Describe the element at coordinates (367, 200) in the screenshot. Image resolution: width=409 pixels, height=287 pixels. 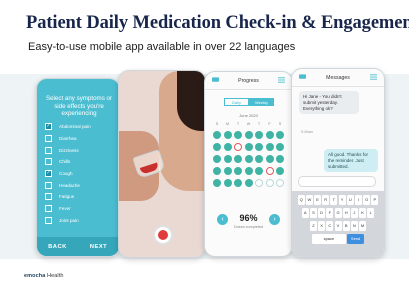
I see `key: O` at that location.